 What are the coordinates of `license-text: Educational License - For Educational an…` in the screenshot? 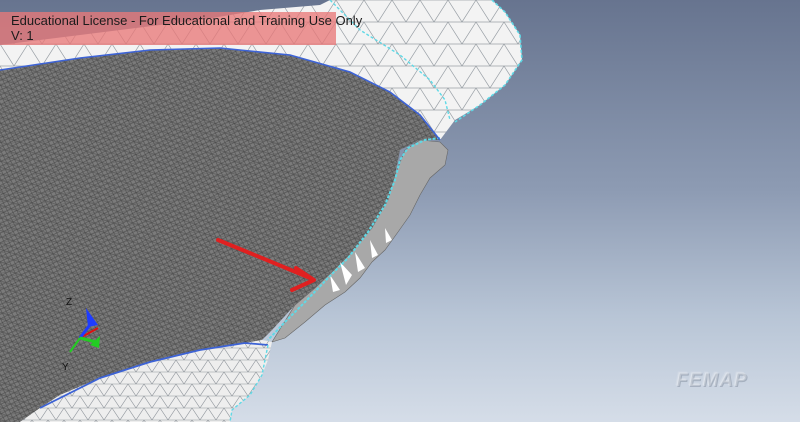 It's located at (187, 20).